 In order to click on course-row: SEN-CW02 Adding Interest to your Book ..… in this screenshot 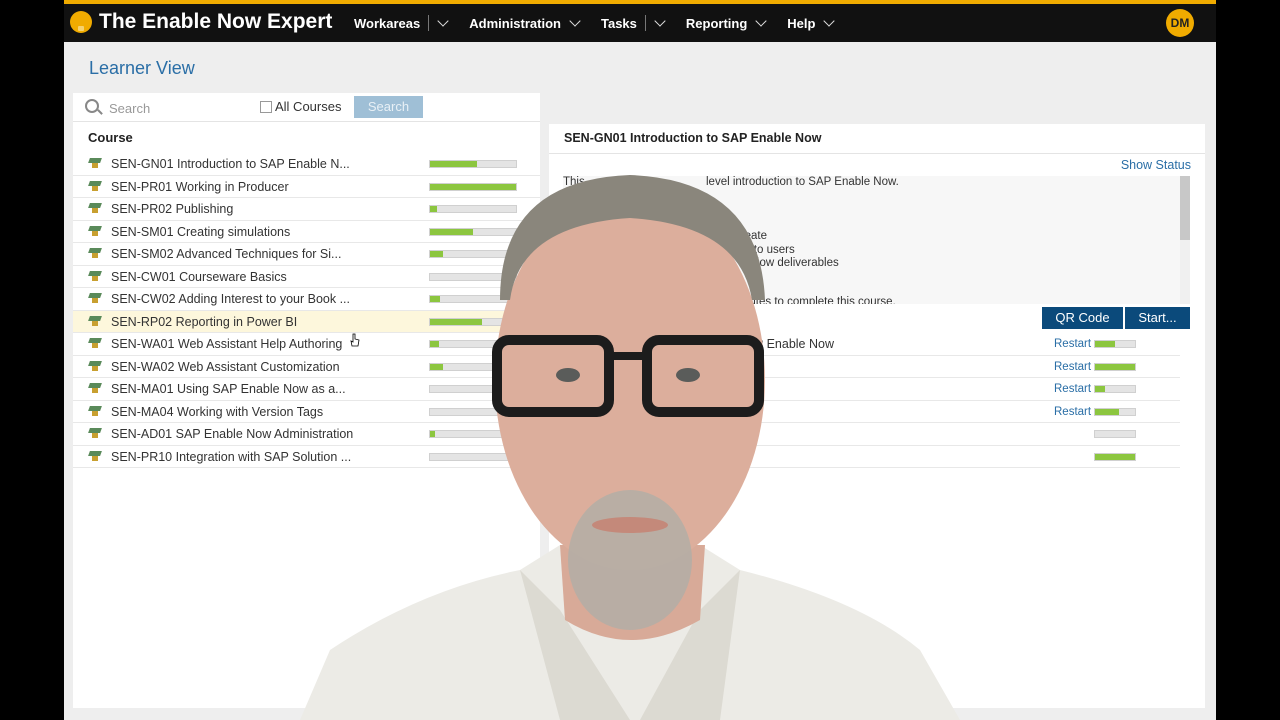, I will do `click(306, 299)`.